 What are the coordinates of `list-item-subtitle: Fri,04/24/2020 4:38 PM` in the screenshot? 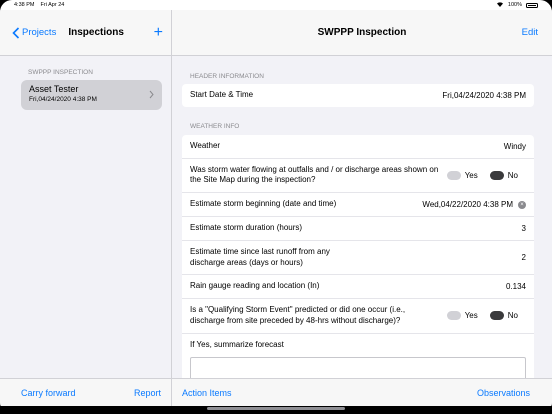 It's located at (63, 99).